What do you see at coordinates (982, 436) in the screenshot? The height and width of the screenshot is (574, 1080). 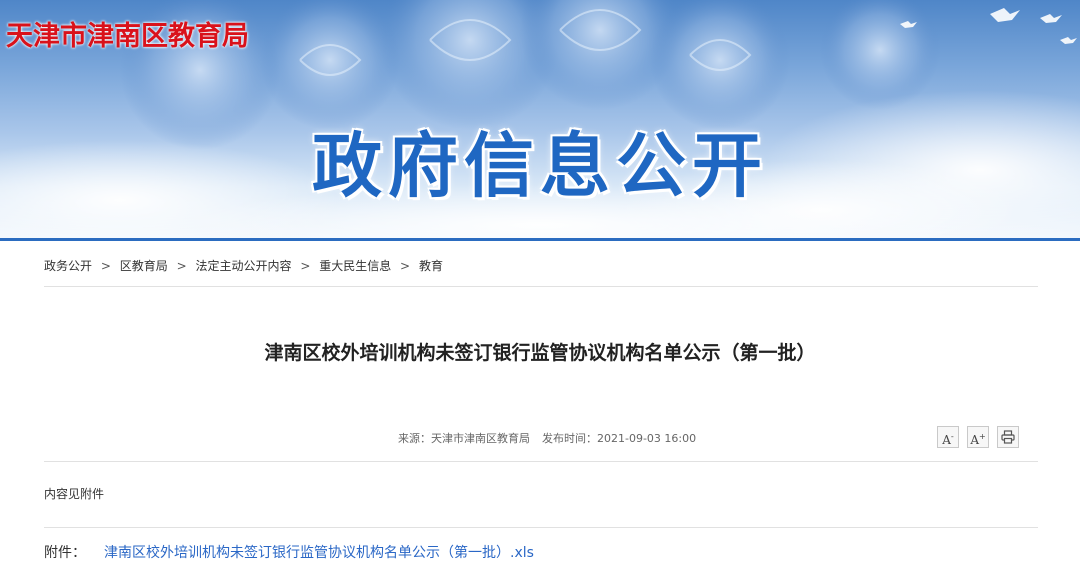 I see `font-increase-mark: +` at bounding box center [982, 436].